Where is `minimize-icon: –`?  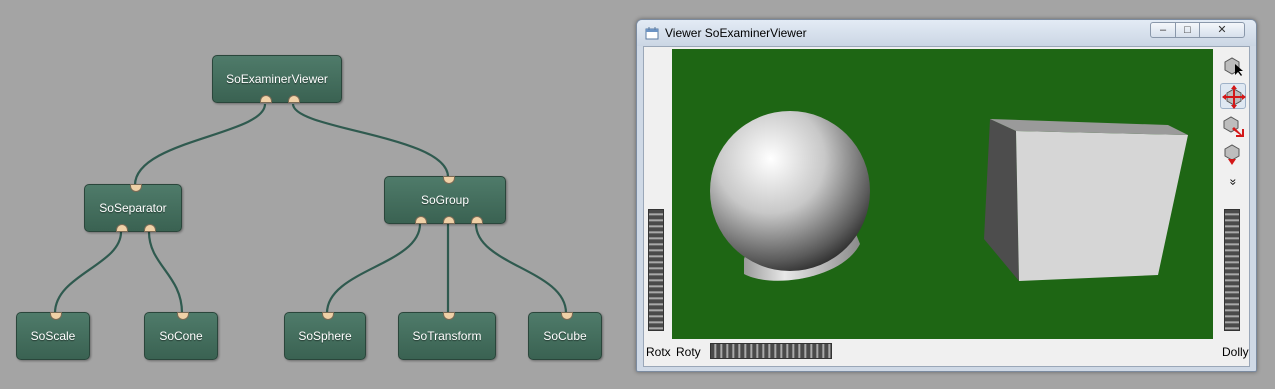 minimize-icon: – is located at coordinates (1163, 30).